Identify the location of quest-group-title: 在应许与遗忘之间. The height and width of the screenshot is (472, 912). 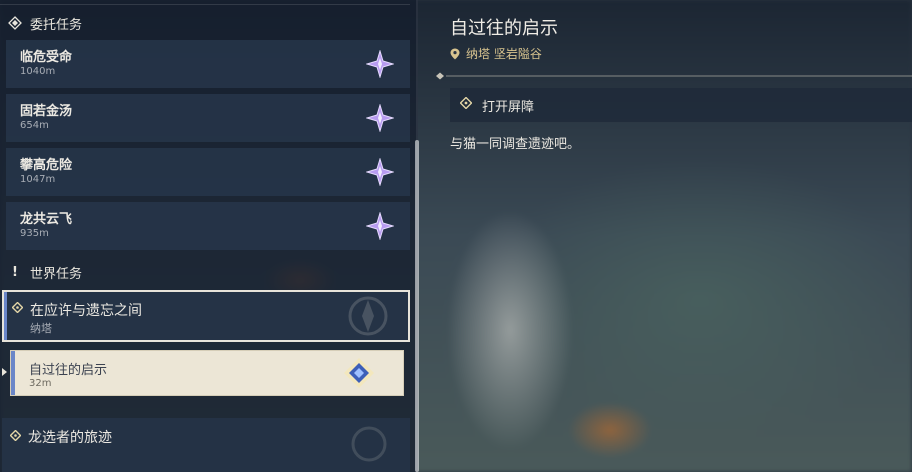
(86, 311).